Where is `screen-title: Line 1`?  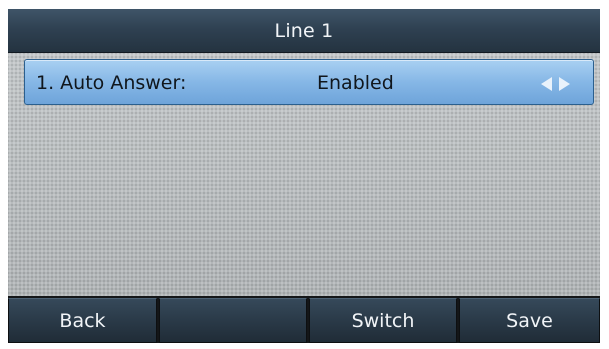
screen-title: Line 1 is located at coordinates (304, 30).